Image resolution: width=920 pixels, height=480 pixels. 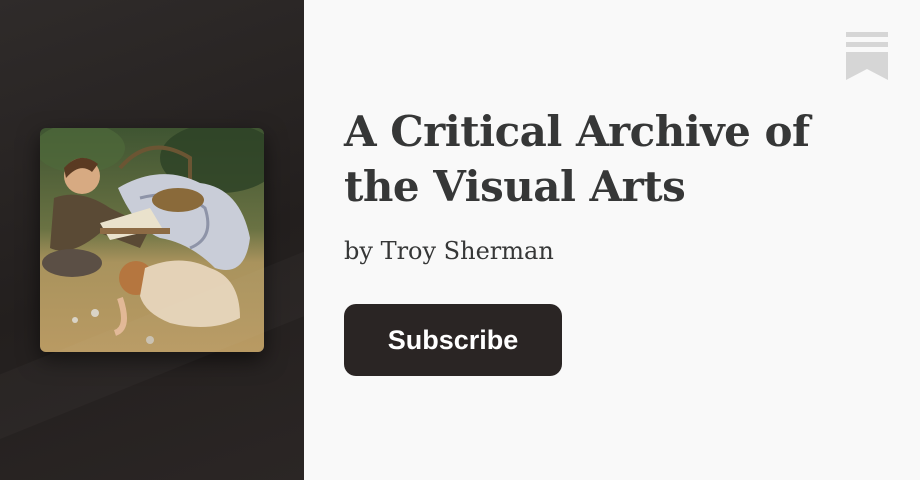 I want to click on author-name: Troy Sherman, so click(x=467, y=251).